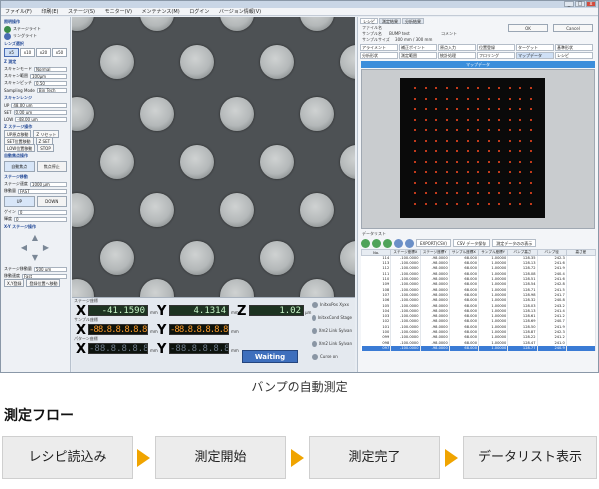  Describe the element at coordinates (379, 47) in the screenshot. I see `tool-button: アライメント` at that location.